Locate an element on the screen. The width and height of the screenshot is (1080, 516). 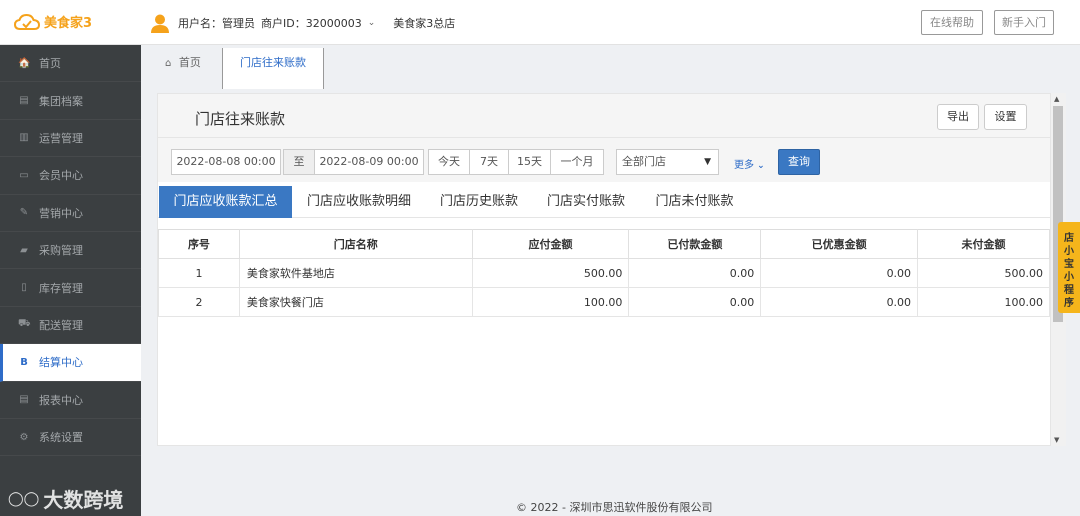
column-header: 未付金额 is located at coordinates (983, 244).